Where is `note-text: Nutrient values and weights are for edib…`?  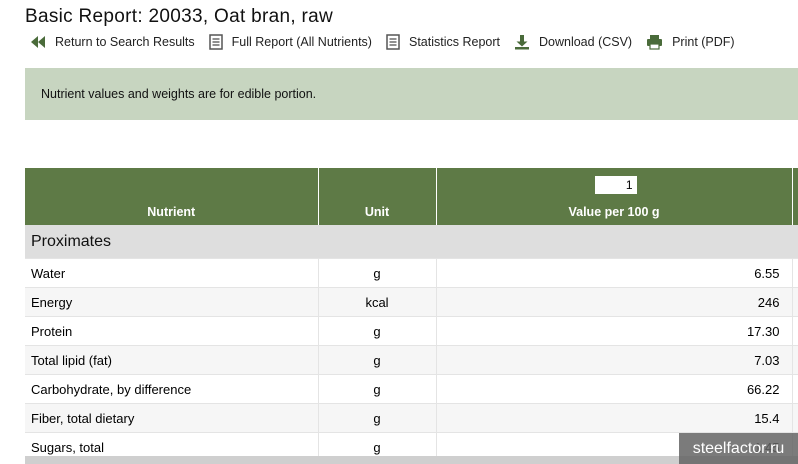
note-text: Nutrient values and weights are for edib… is located at coordinates (179, 94).